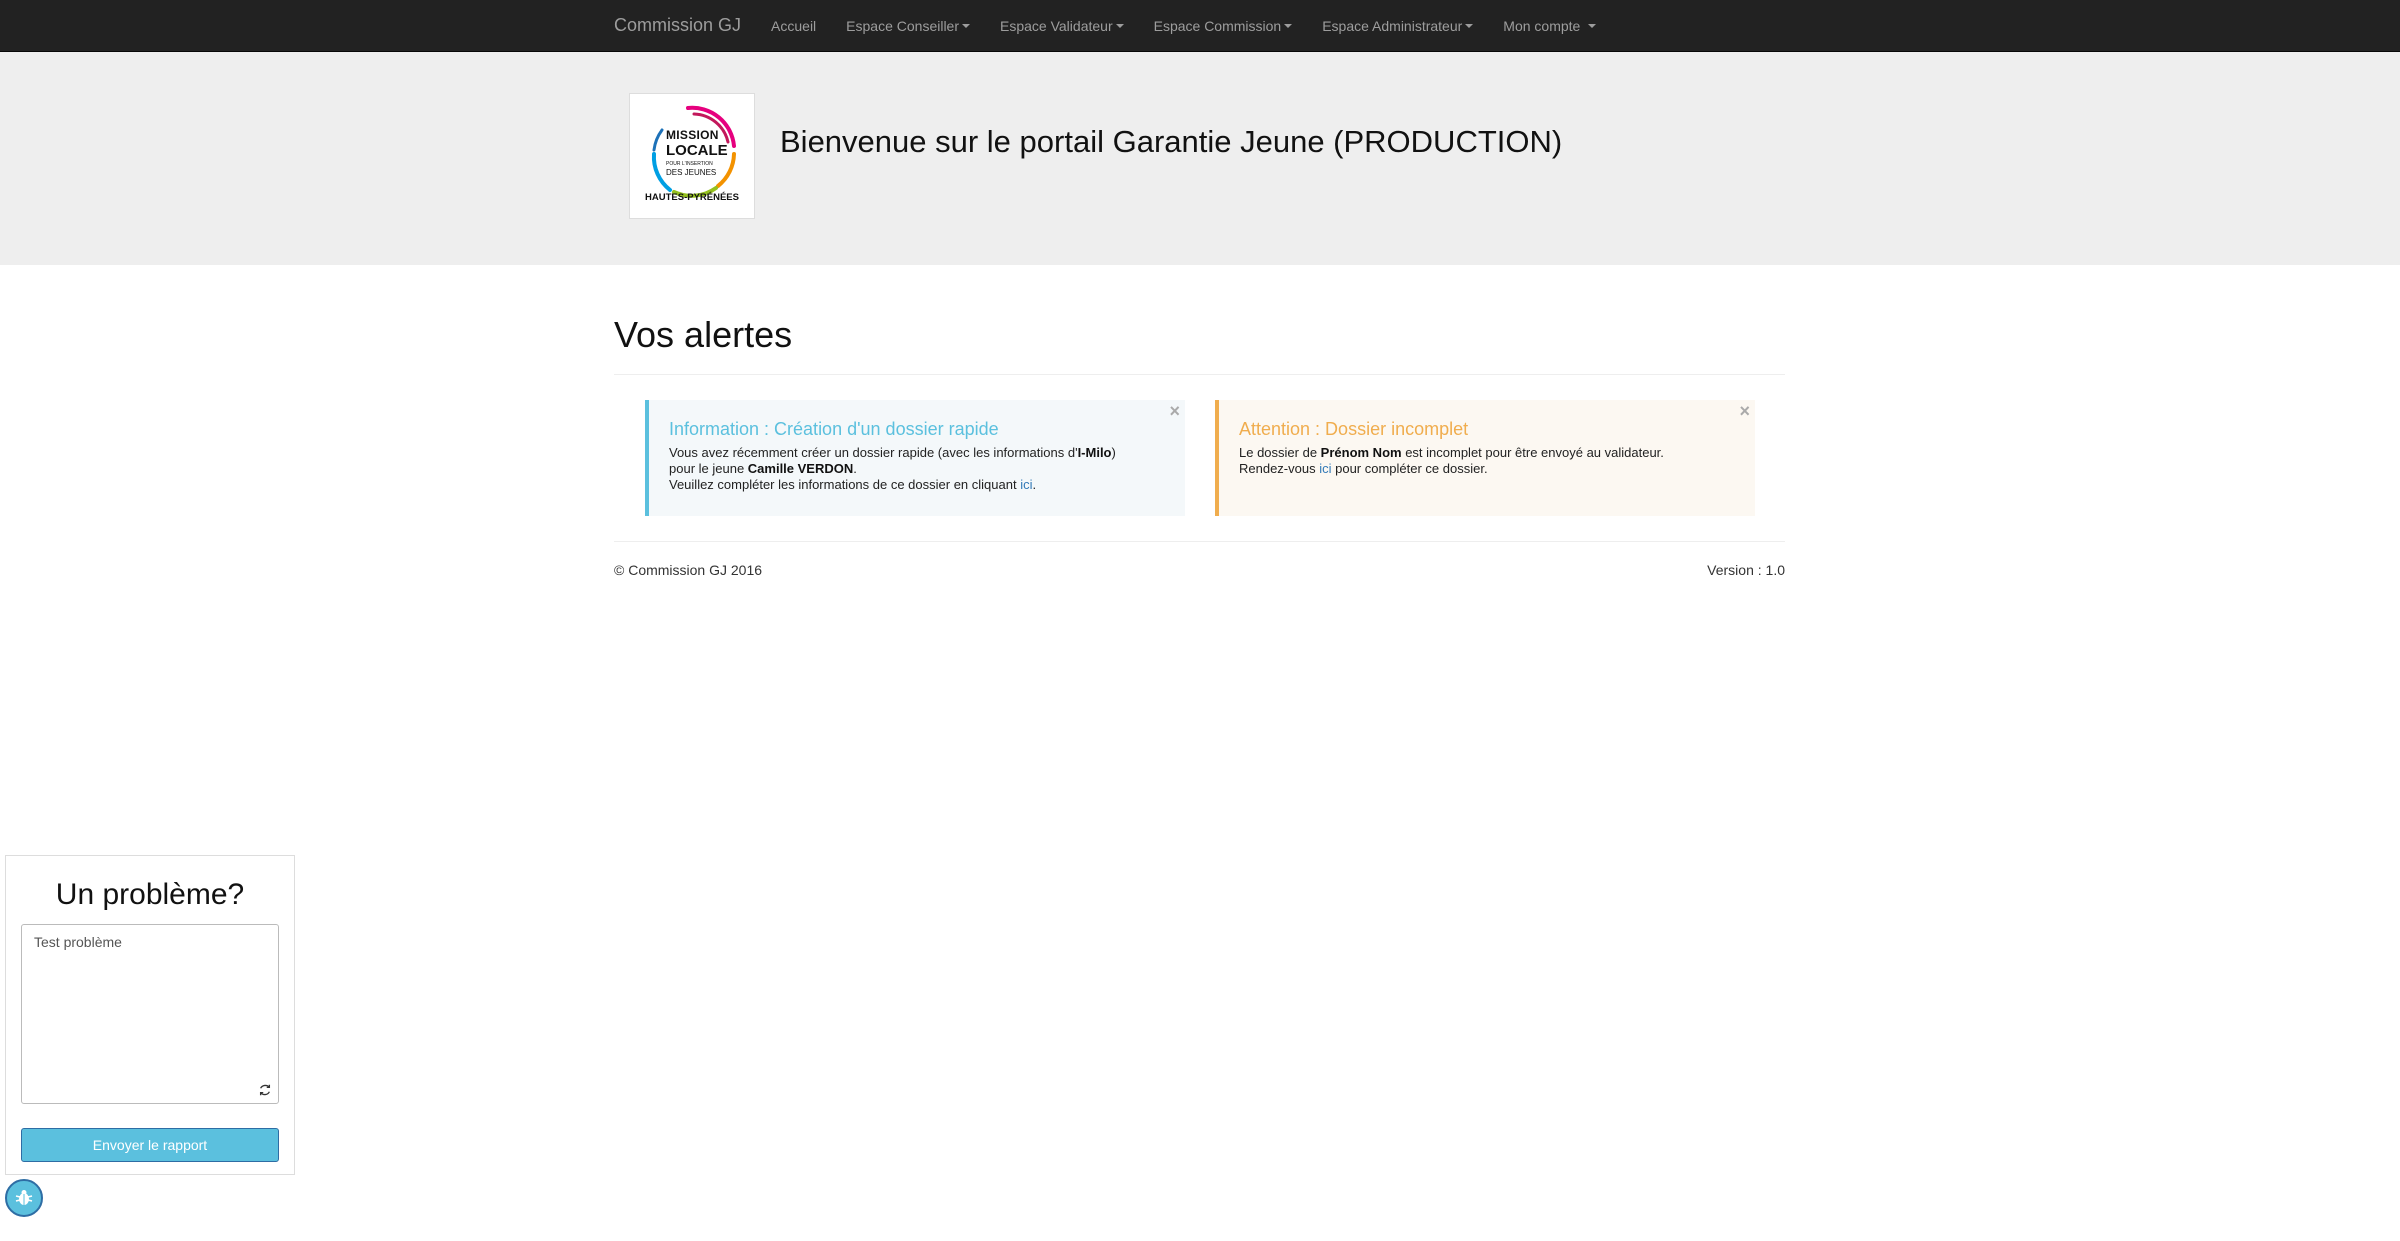 Image resolution: width=2400 pixels, height=1241 pixels. Describe the element at coordinates (677, 25) in the screenshot. I see `navbar-brand: Commission GJ` at that location.